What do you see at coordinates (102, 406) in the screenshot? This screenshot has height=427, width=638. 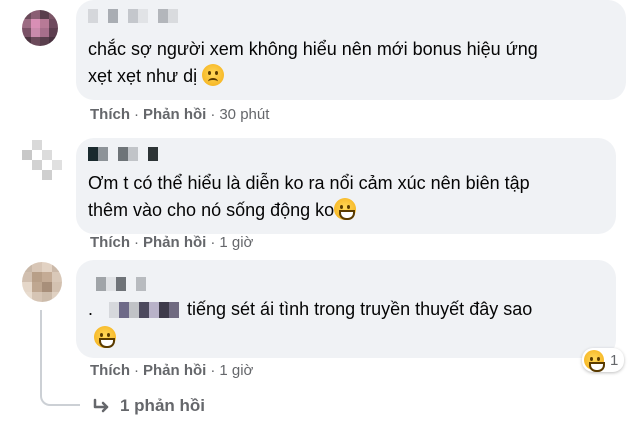 I see `reply-arrow-icon` at bounding box center [102, 406].